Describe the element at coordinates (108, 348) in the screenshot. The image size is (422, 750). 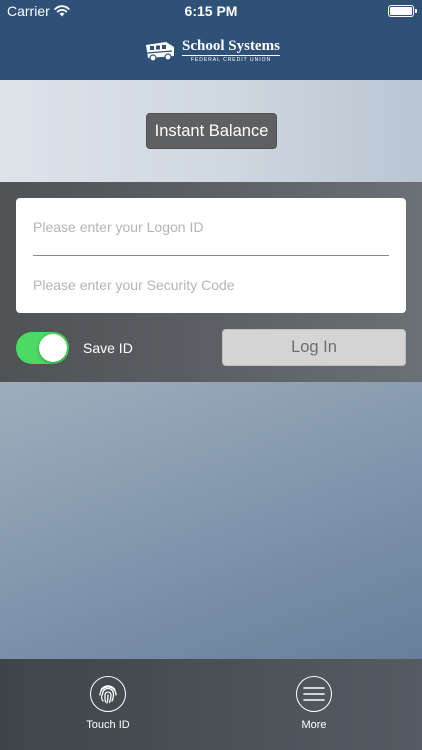
I see `save-id-label: Save ID` at that location.